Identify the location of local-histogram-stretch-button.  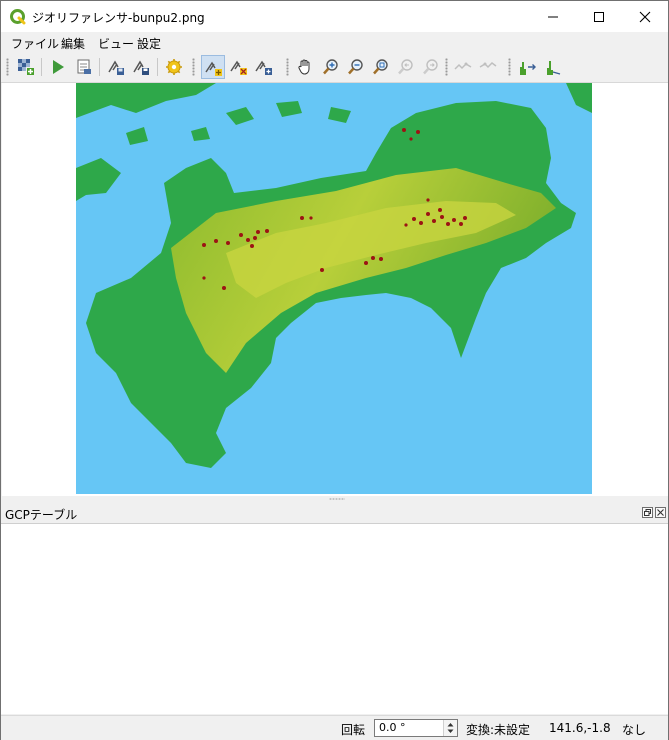
(553, 67).